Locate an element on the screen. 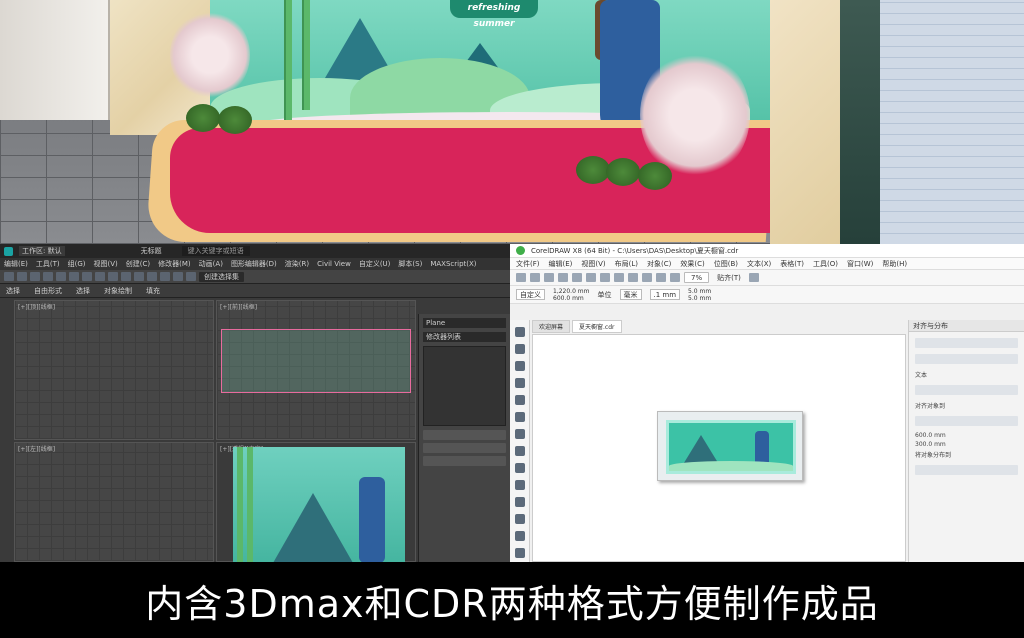 The width and height of the screenshot is (1024, 638). pick-tool-icon is located at coordinates (519, 332).